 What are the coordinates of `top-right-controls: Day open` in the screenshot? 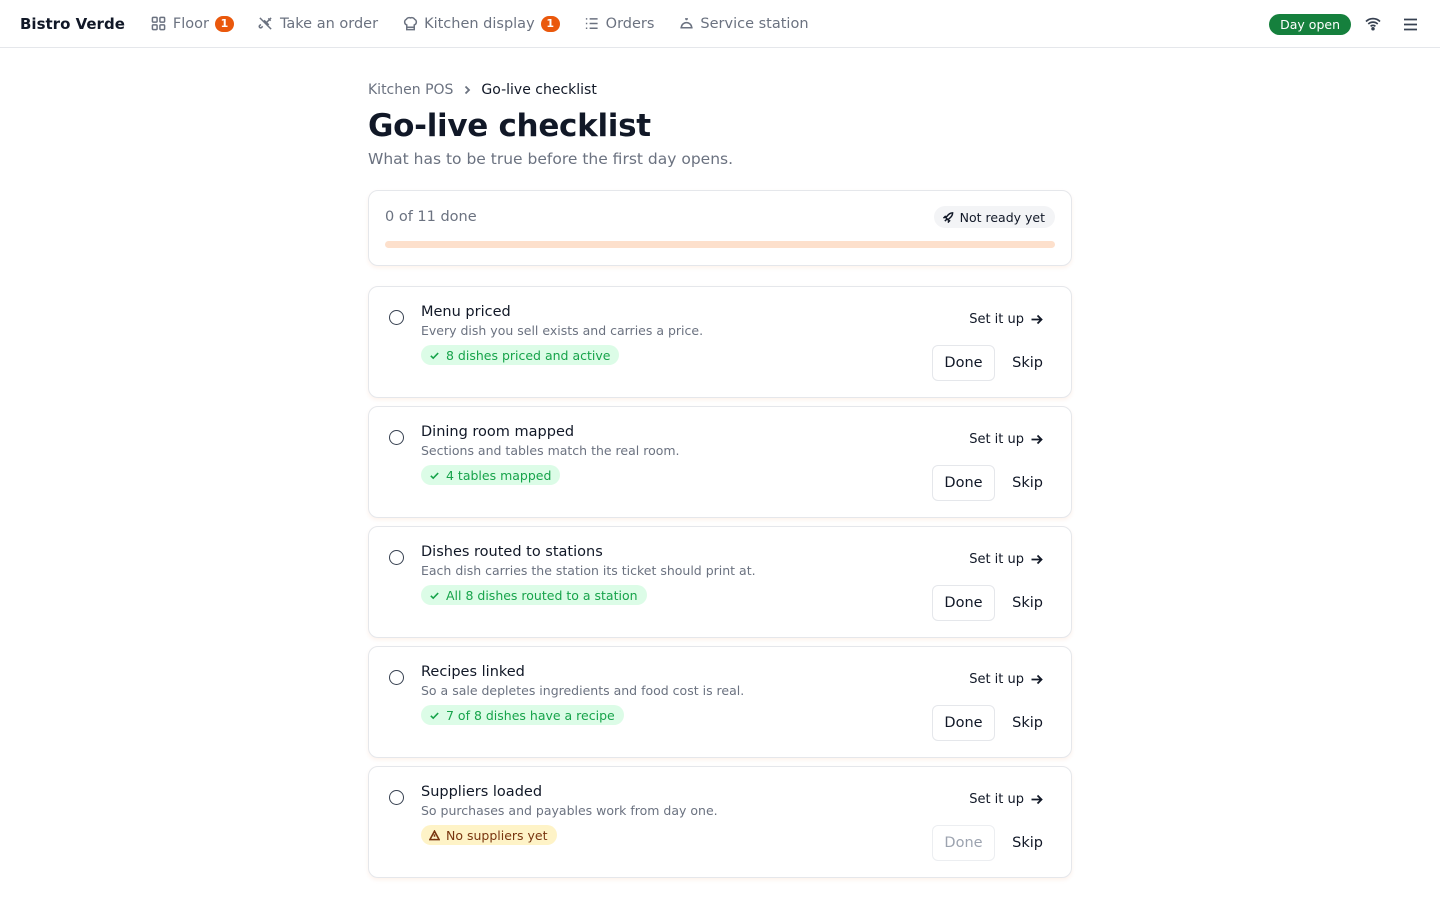 It's located at (1343, 24).